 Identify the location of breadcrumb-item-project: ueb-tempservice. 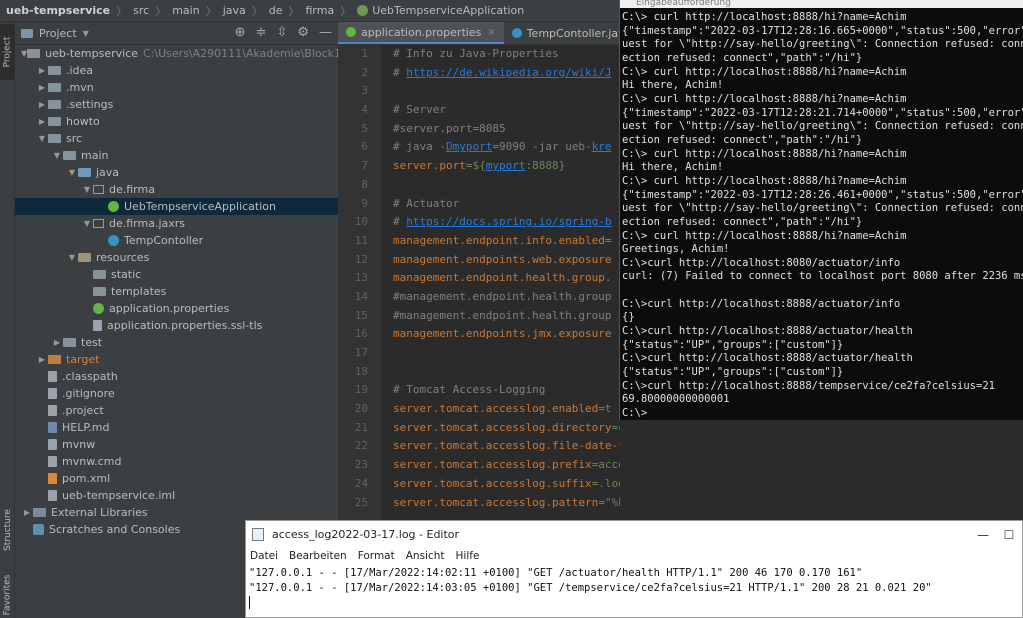
(58, 10).